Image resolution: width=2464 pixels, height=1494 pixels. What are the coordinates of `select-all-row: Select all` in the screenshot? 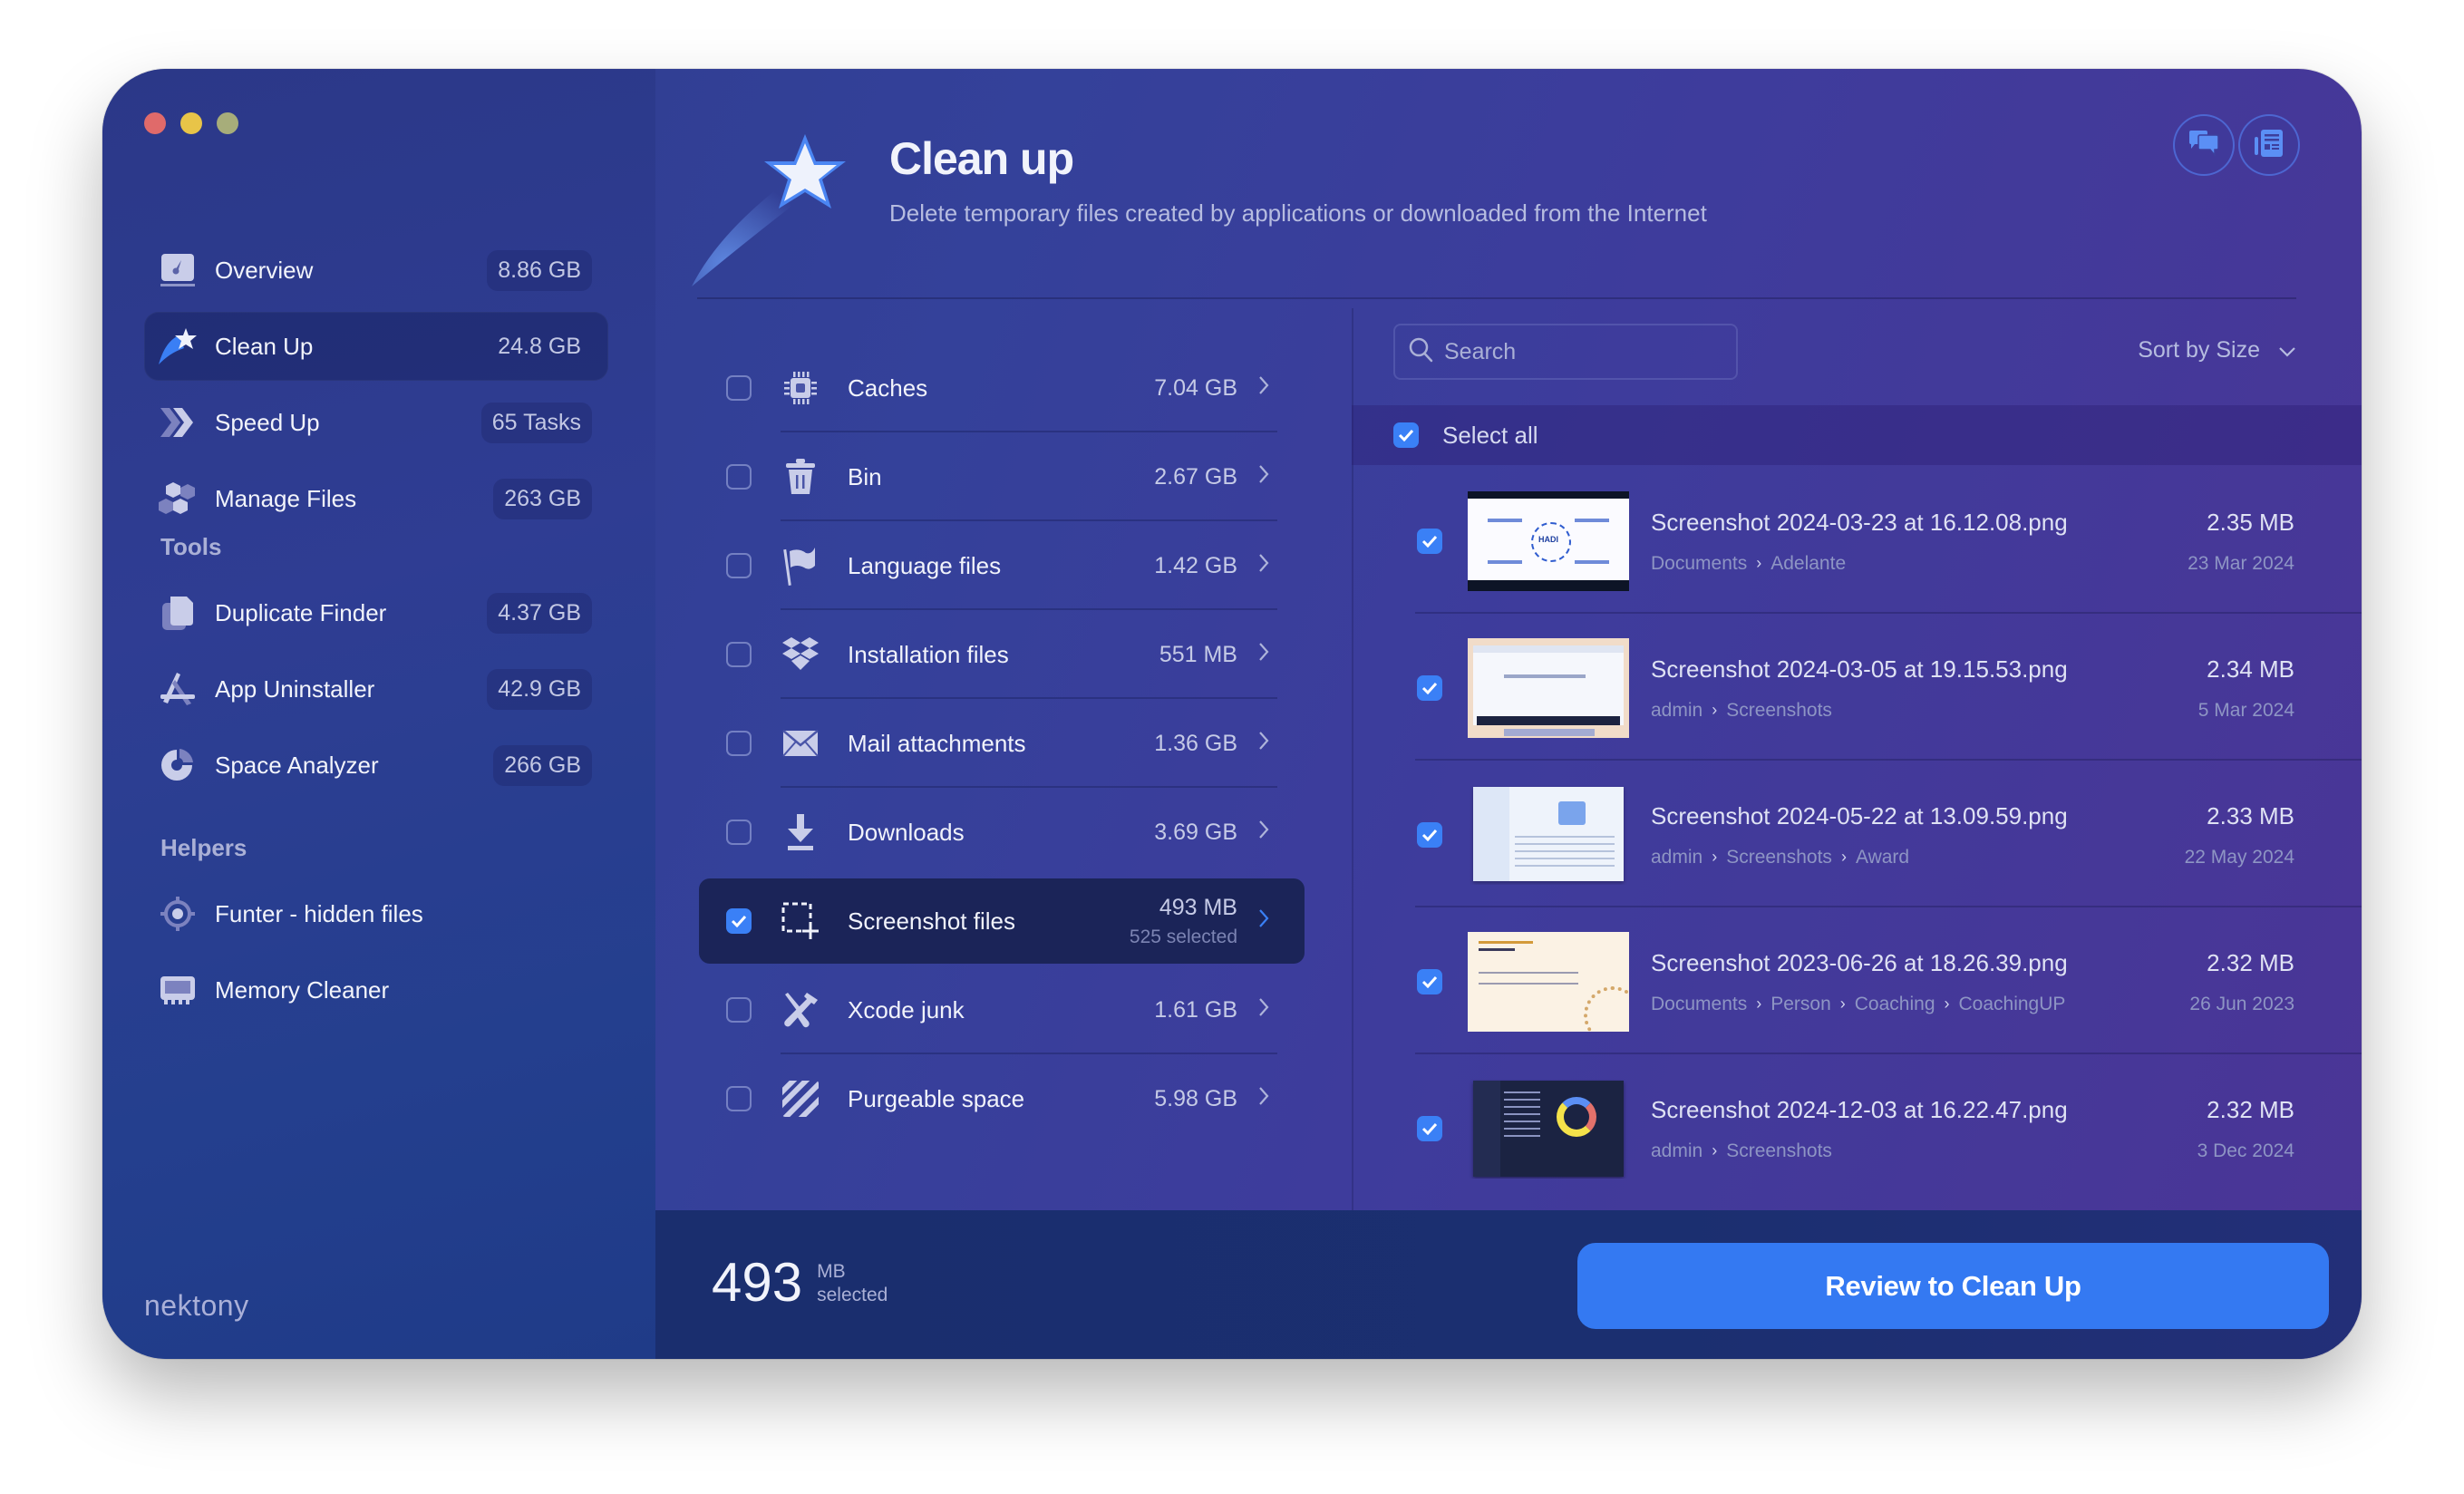 It's located at (1857, 435).